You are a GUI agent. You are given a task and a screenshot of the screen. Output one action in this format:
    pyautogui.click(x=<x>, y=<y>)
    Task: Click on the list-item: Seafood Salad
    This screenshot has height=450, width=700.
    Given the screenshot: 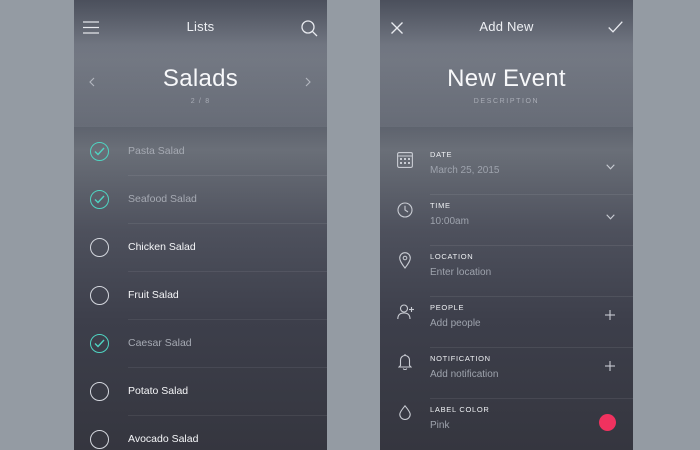 What is the action you would take?
    pyautogui.click(x=200, y=200)
    